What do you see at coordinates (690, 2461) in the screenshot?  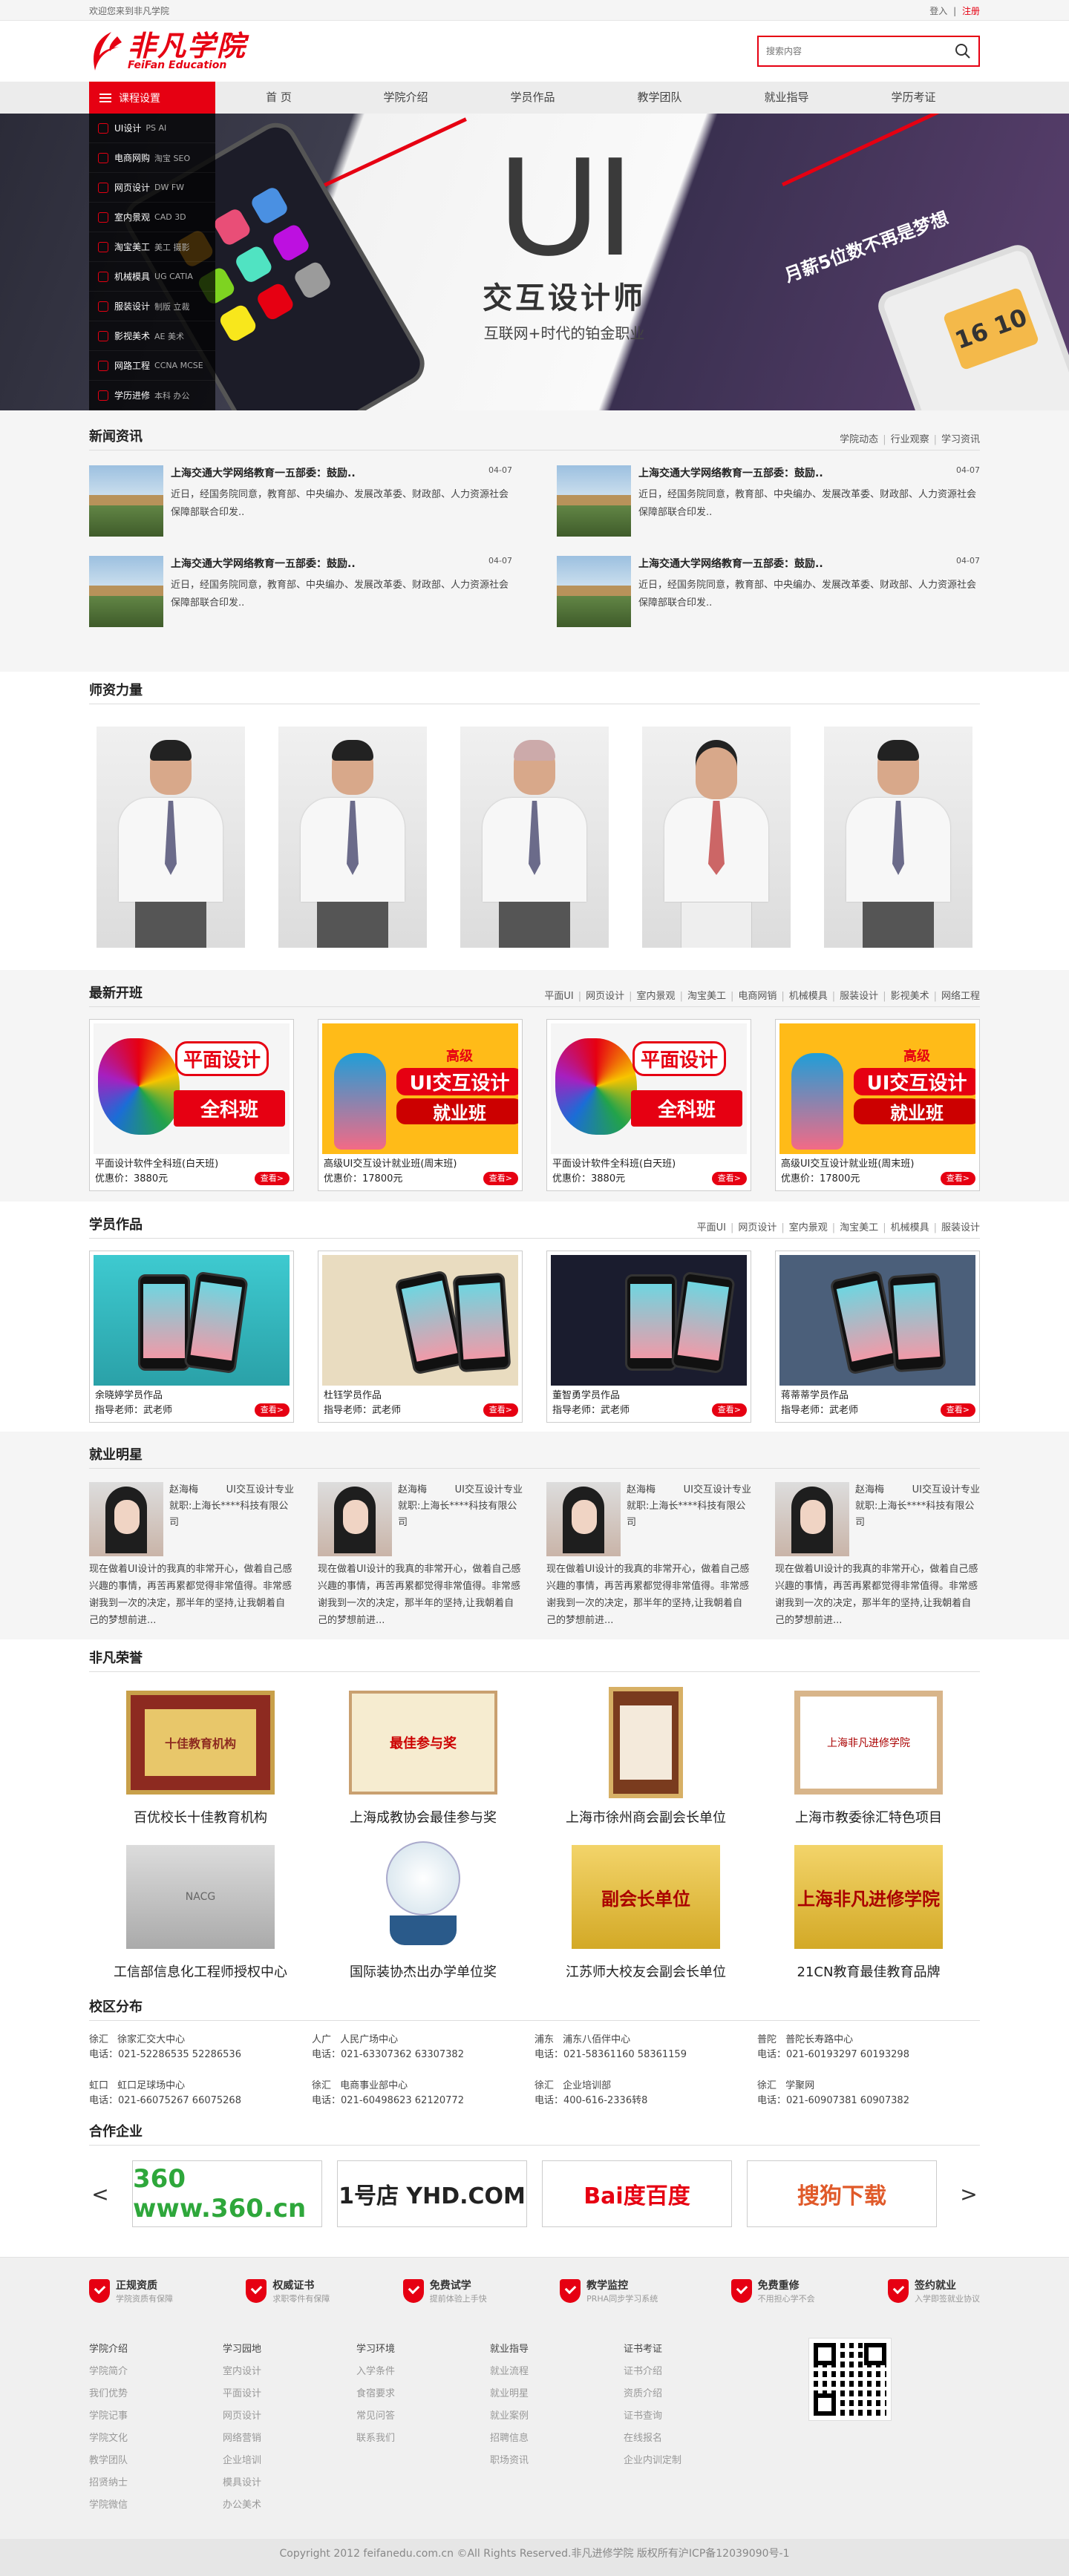 I see `footer-link: 企业内训定制` at bounding box center [690, 2461].